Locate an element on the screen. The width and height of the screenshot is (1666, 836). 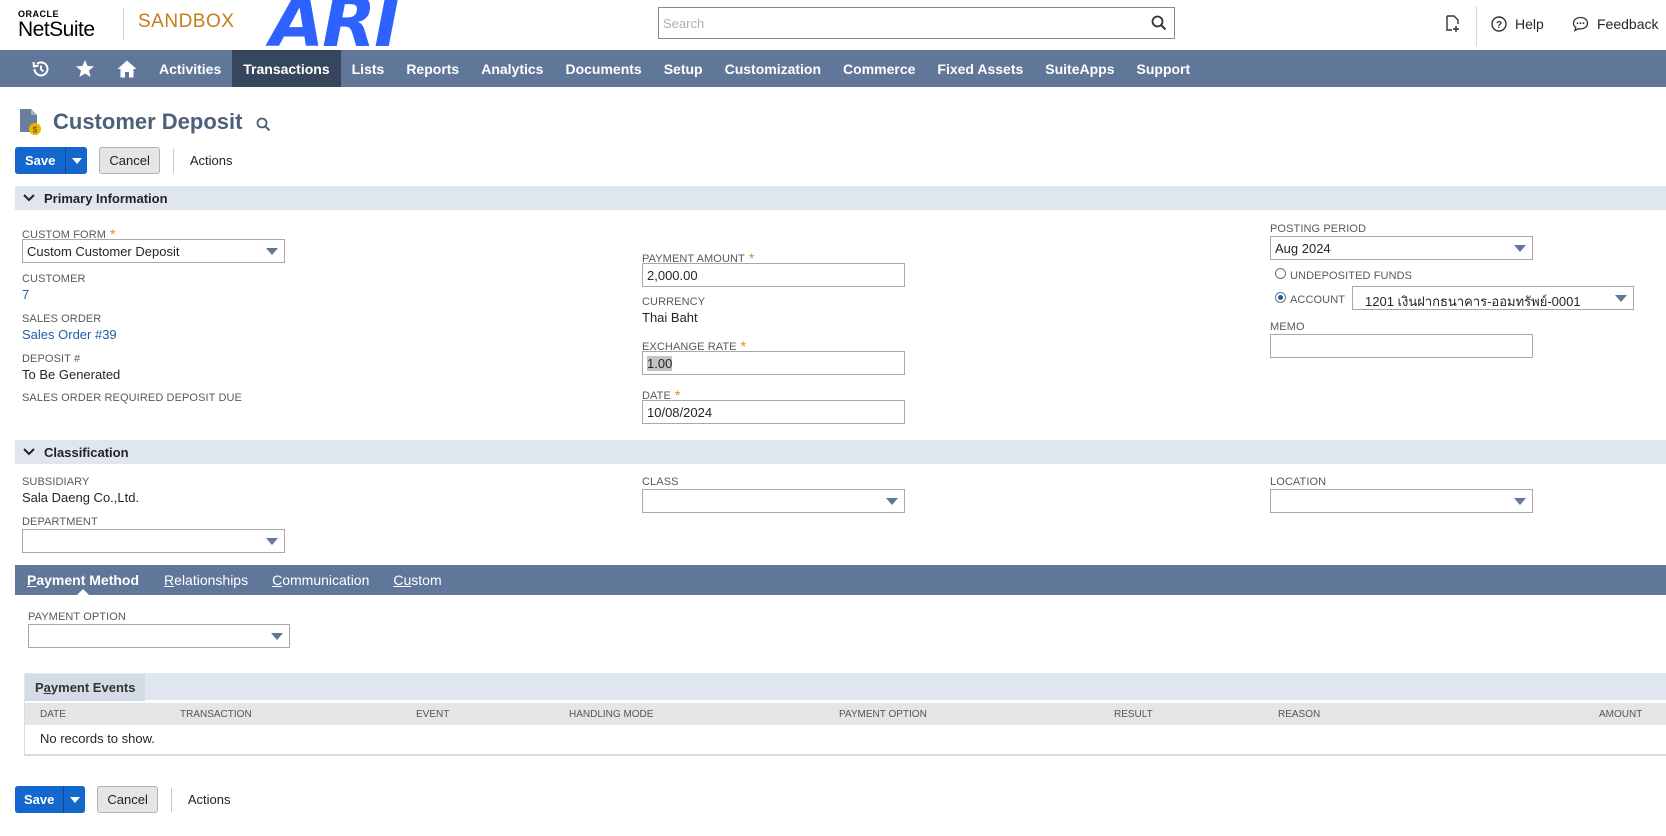
posting-period-value: Aug 2024 is located at coordinates (1303, 248).